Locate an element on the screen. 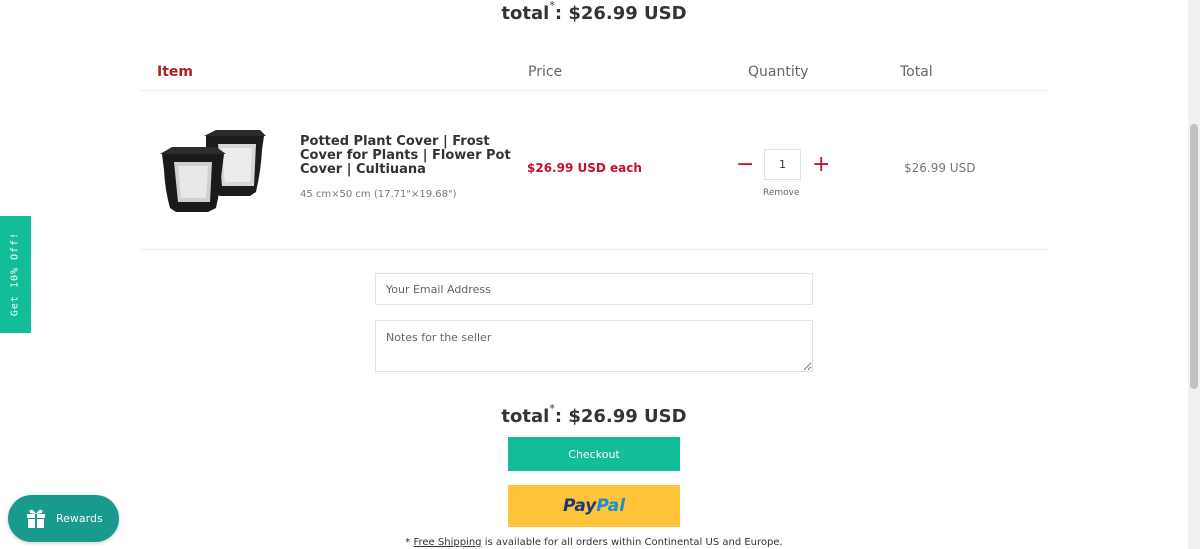 This screenshot has height=549, width=1200. page-scrollbar is located at coordinates (1194, 274).